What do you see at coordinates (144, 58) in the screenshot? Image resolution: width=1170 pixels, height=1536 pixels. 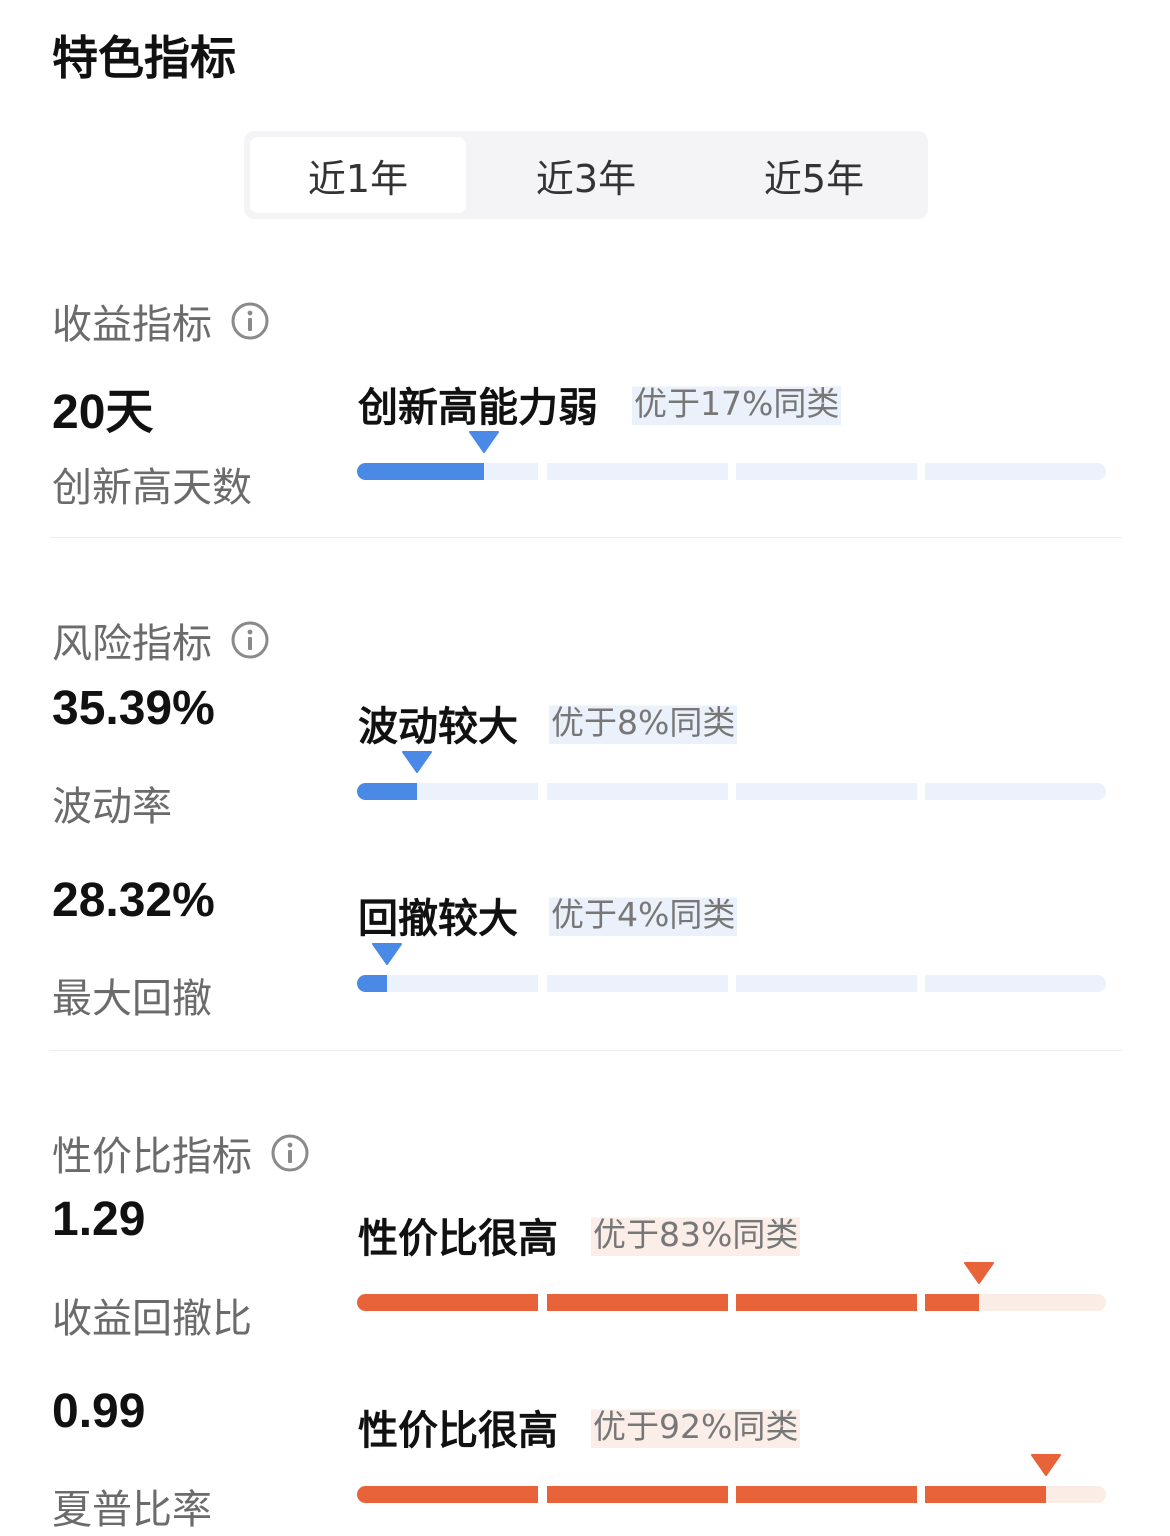 I see `page-title: 特色指标` at bounding box center [144, 58].